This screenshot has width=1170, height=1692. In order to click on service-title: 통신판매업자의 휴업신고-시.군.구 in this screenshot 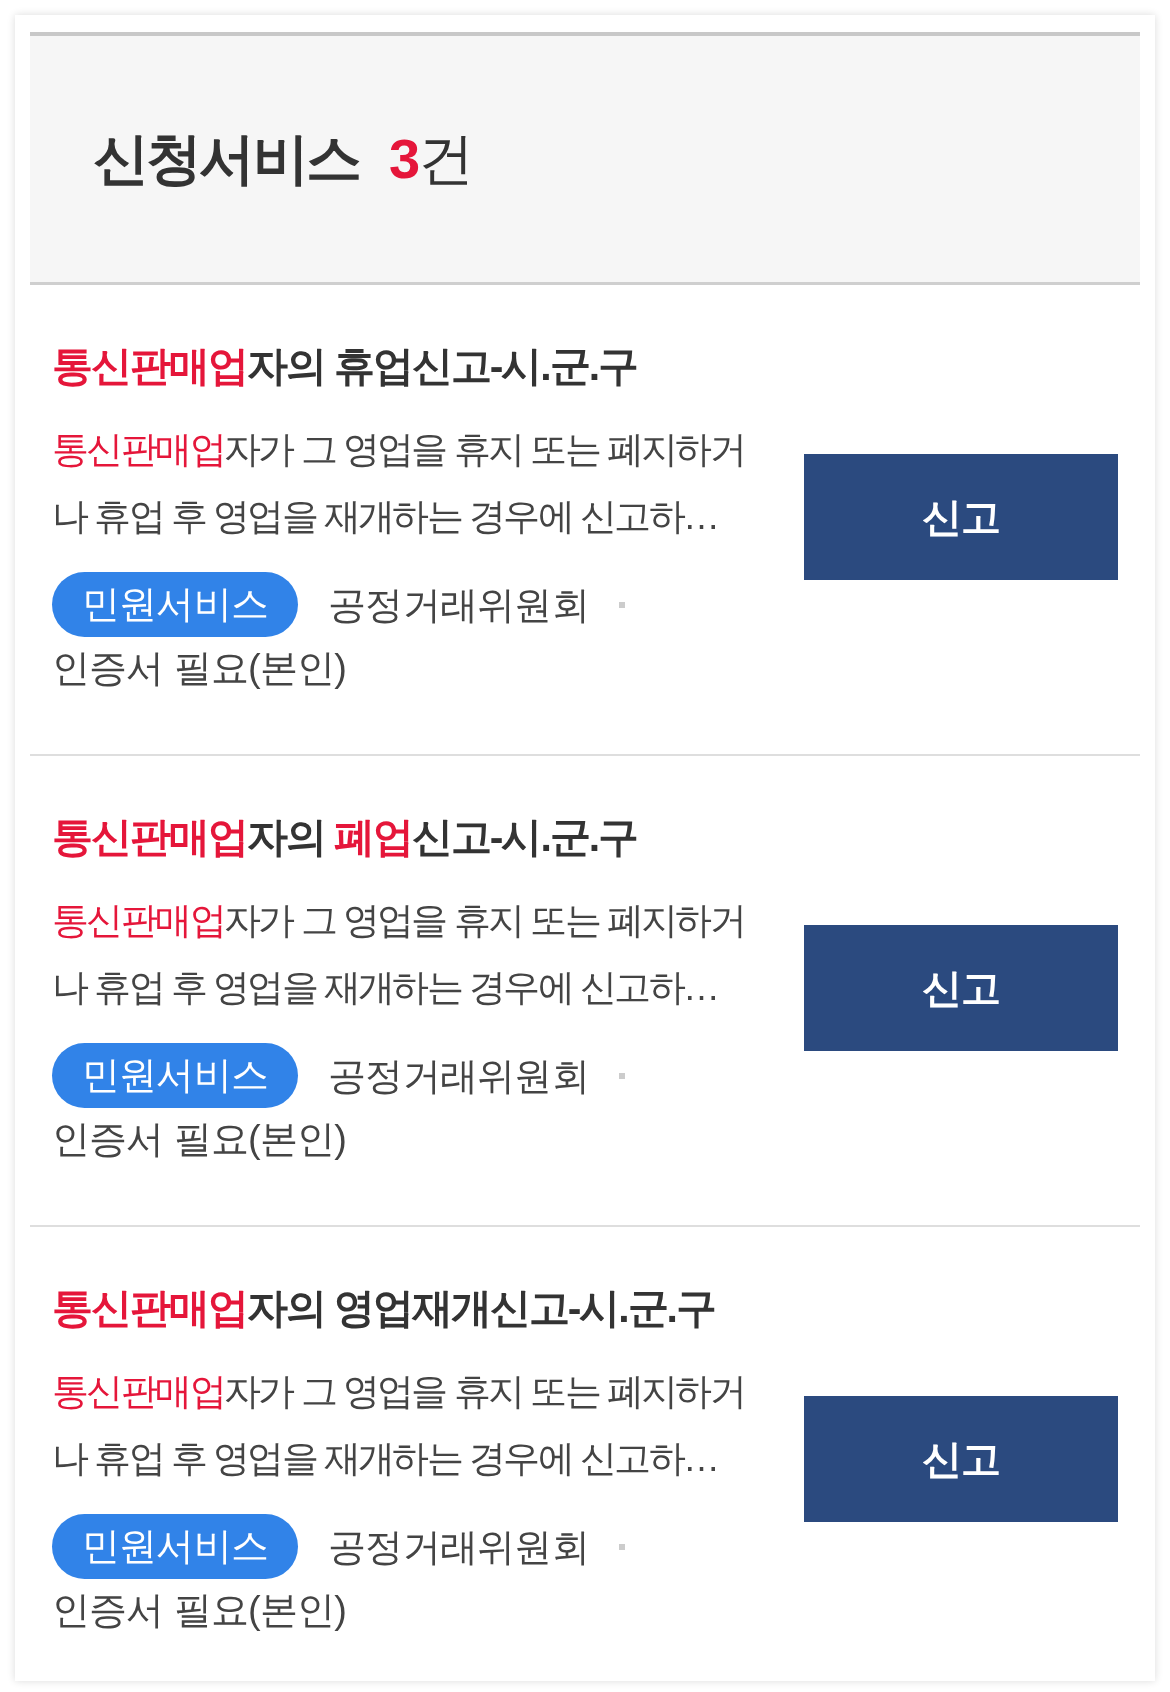, I will do `click(344, 366)`.